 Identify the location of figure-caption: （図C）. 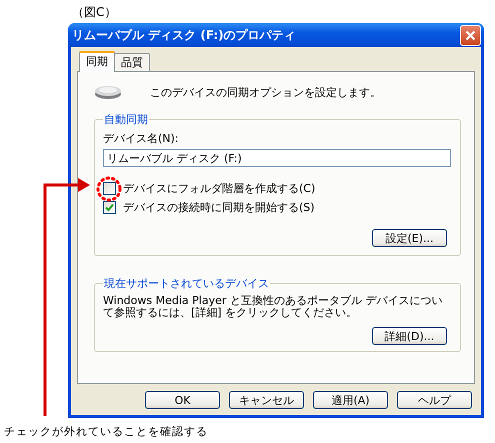
(94, 12).